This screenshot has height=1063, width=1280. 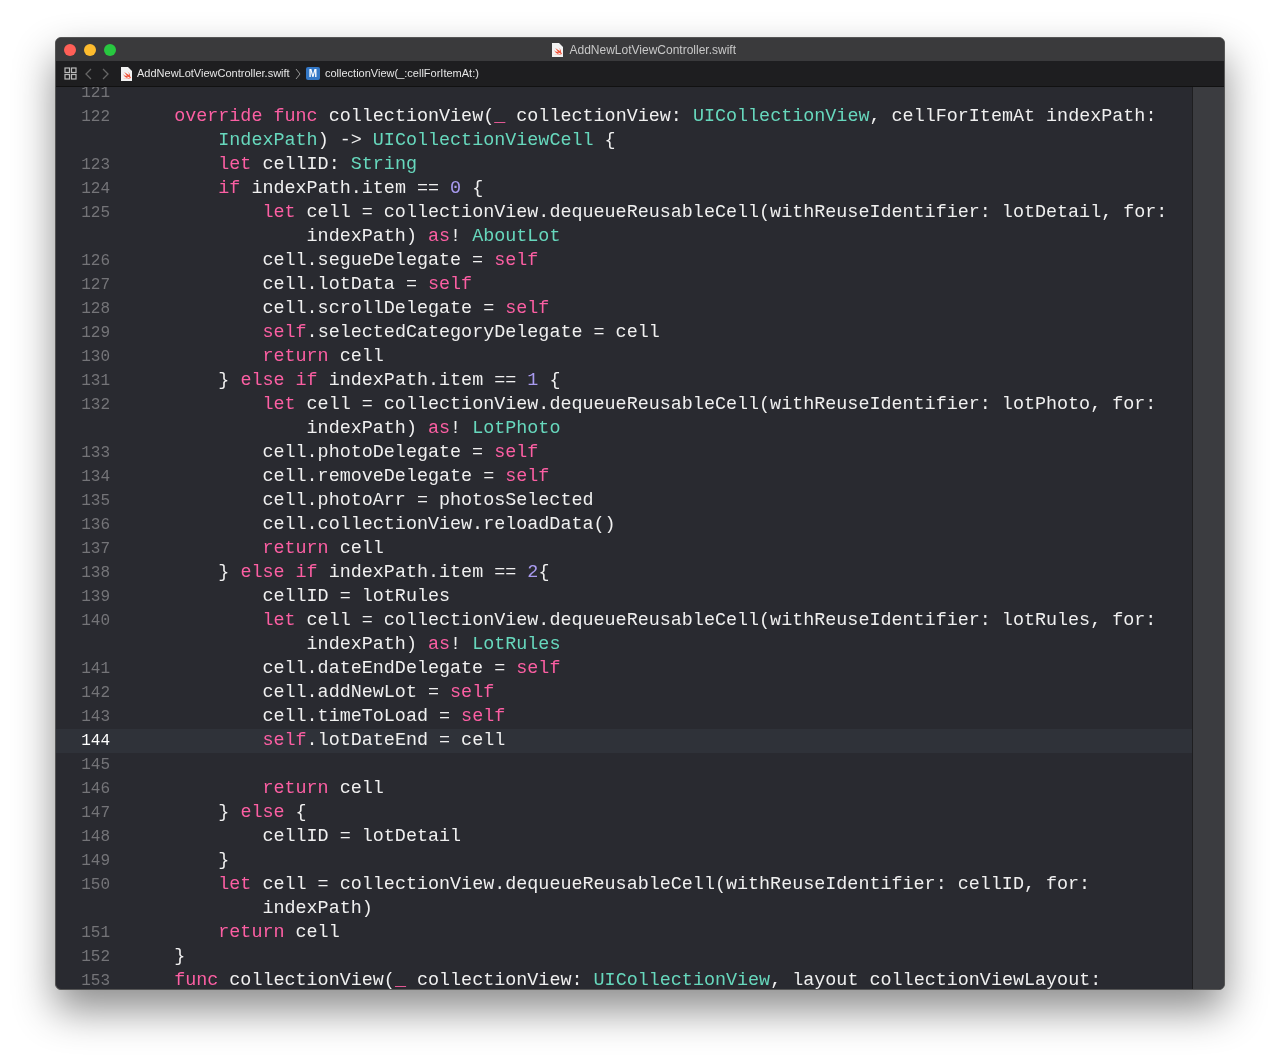 What do you see at coordinates (70, 73) in the screenshot?
I see `grid-icon` at bounding box center [70, 73].